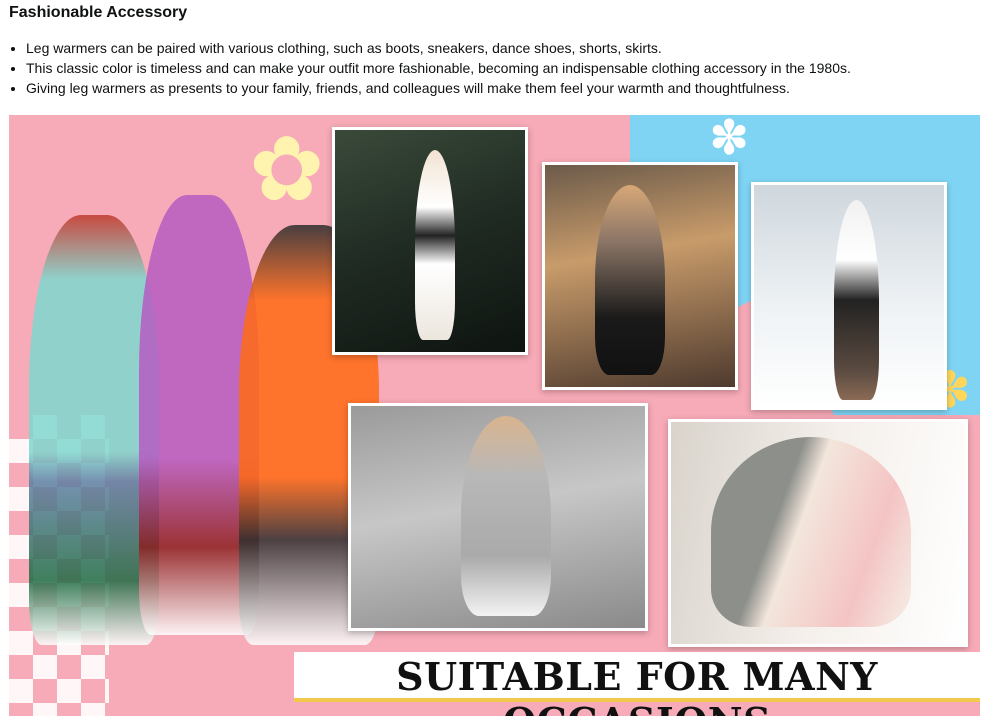 The width and height of the screenshot is (1000, 726). What do you see at coordinates (430, 241) in the screenshot?
I see `tennis-player-photo` at bounding box center [430, 241].